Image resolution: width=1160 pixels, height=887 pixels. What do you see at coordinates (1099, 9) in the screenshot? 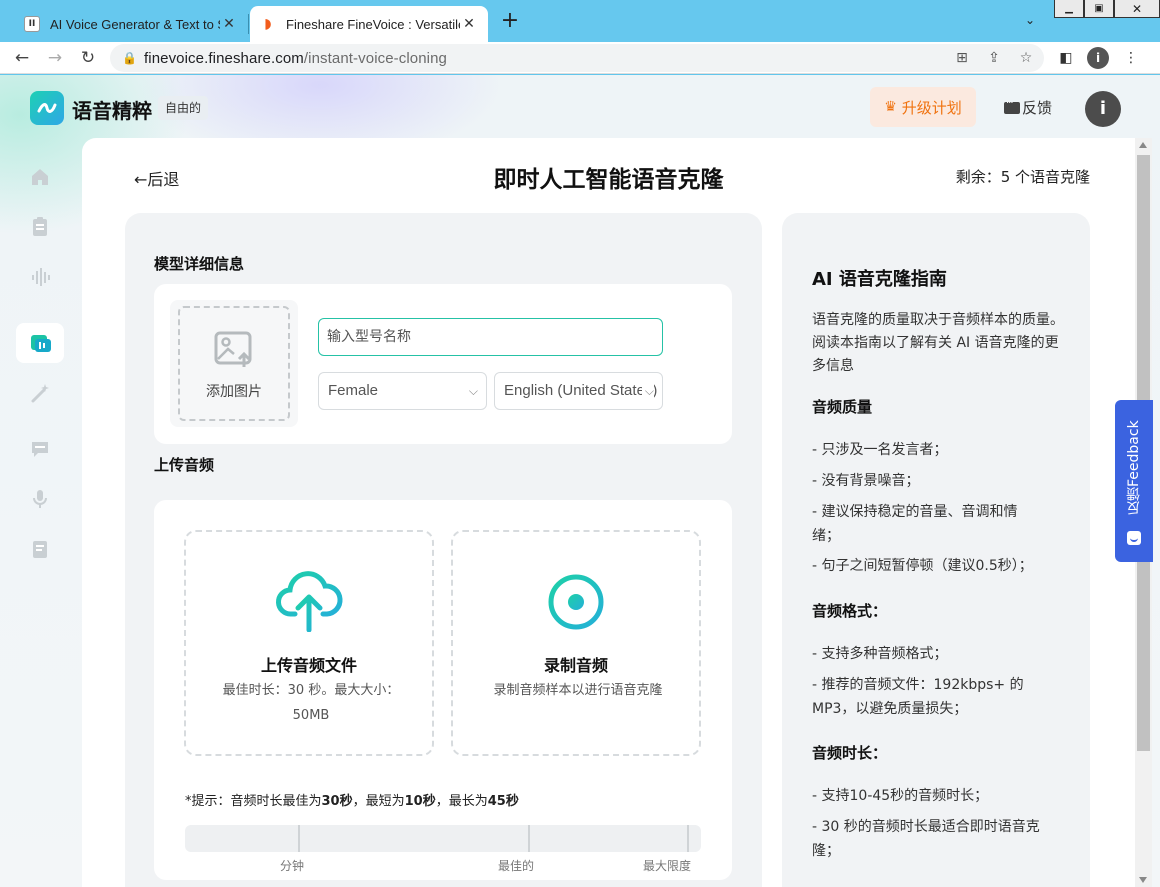
I see `maximize-icon: ▣` at bounding box center [1099, 9].